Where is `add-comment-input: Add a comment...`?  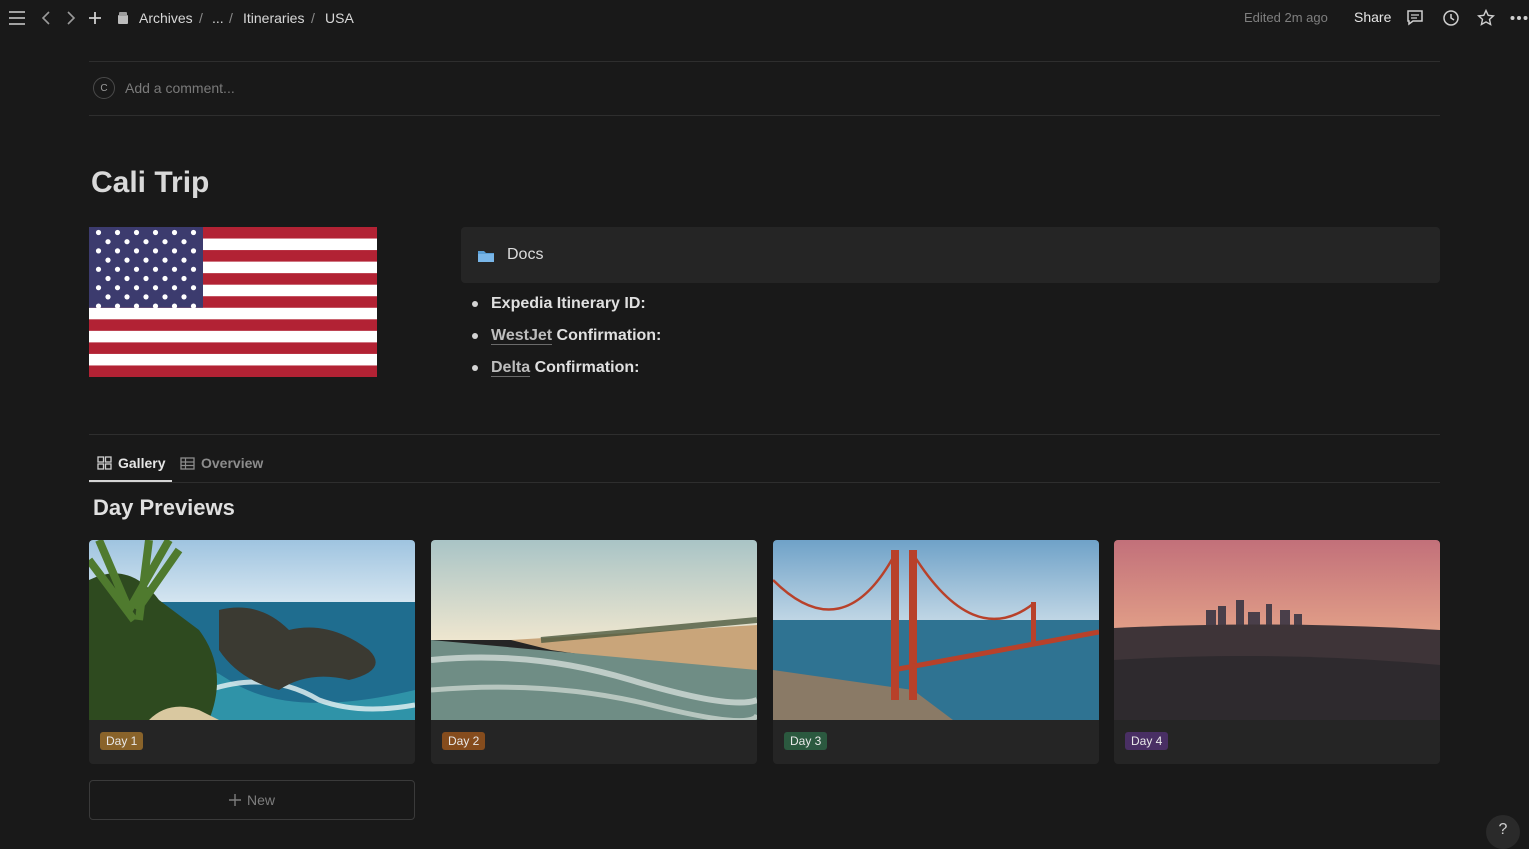
add-comment-input: Add a comment... is located at coordinates (180, 88).